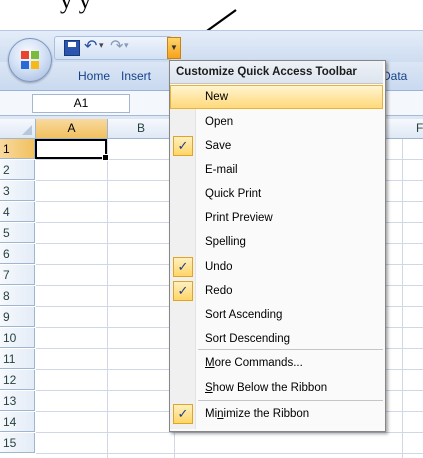 The height and width of the screenshot is (458, 423). What do you see at coordinates (412, 128) in the screenshot?
I see `column-header-f: F` at bounding box center [412, 128].